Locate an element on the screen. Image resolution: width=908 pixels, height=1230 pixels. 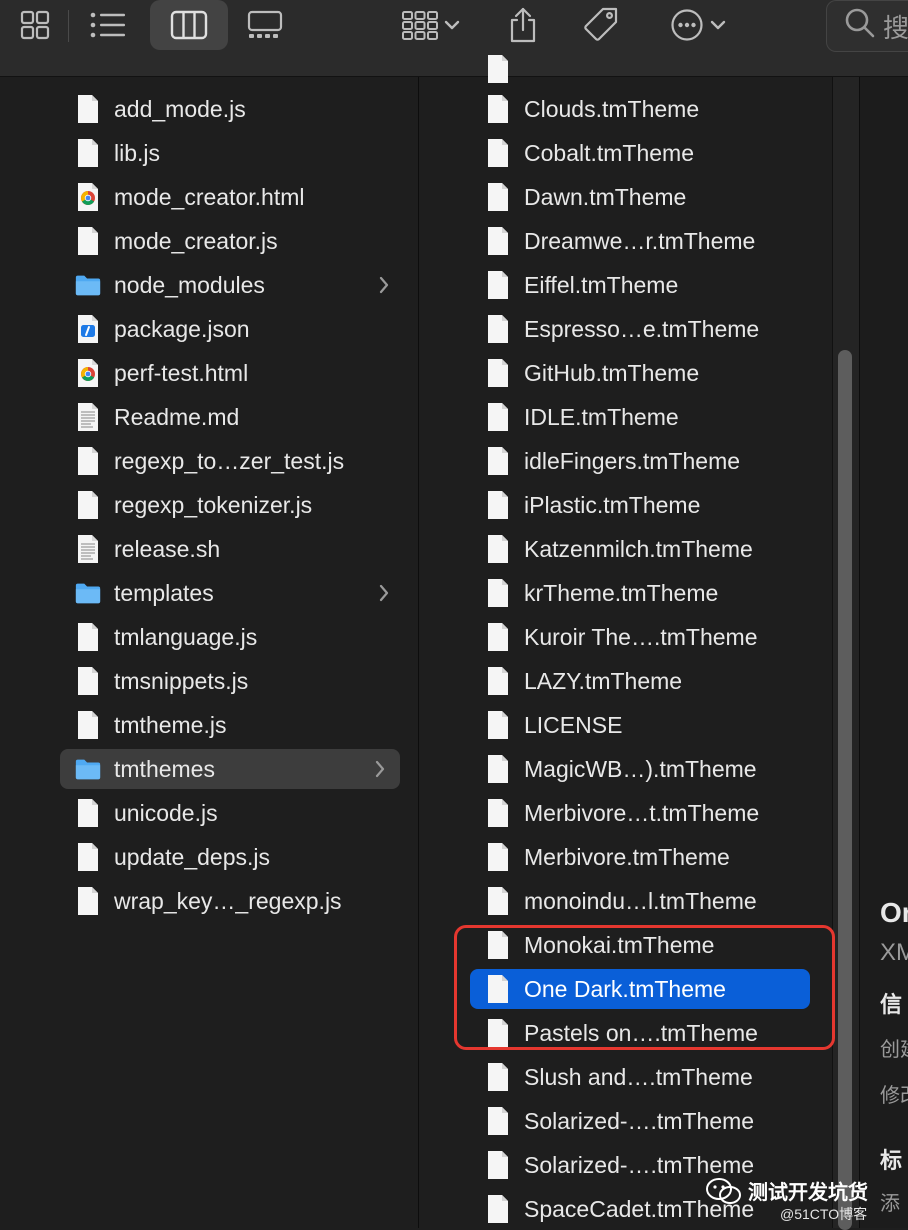
file-item-espresso-e-tmtheme: Espresso…e.tmTheme is located at coordinates (654, 329).